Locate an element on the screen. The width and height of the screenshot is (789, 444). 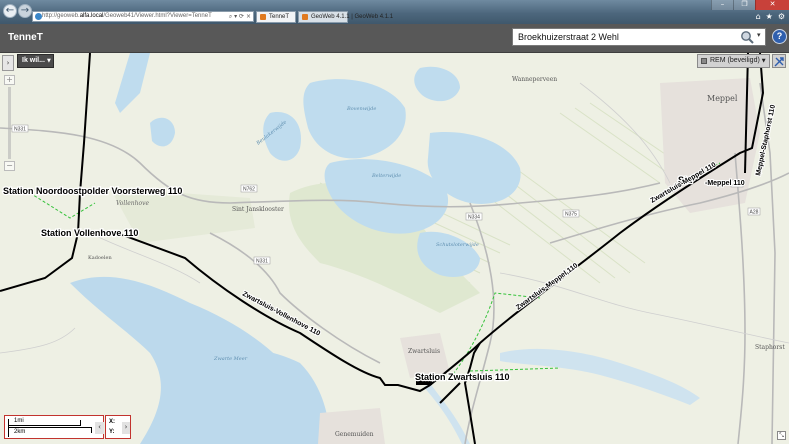
search-icon is located at coordinates (747, 37).